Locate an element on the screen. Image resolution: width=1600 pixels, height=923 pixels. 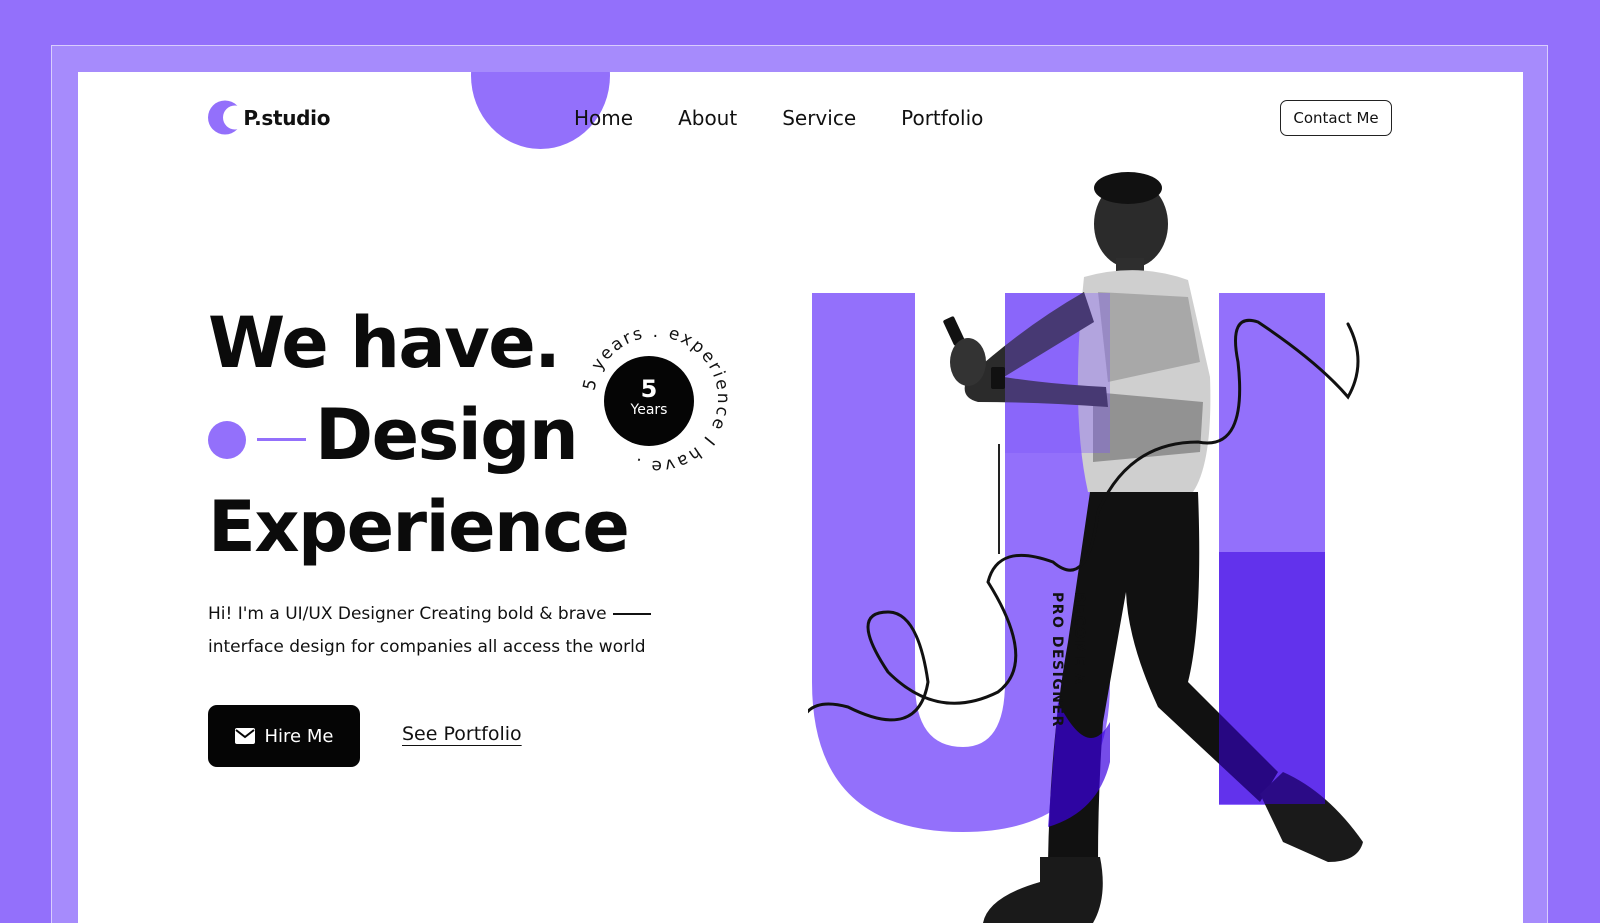
logo-text: CP.studio is located at coordinates (280, 117).